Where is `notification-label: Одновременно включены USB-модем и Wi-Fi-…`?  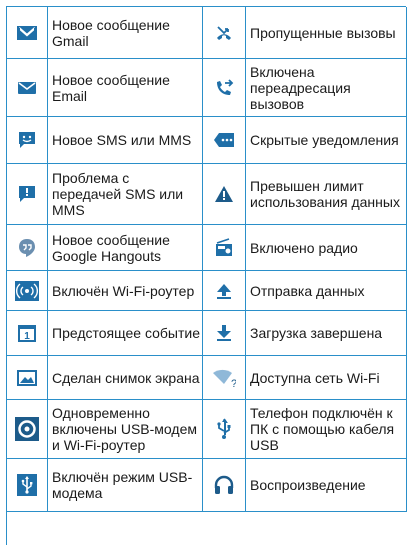
notification-label: Одновременно включены USB-модем и Wi-Fi-… is located at coordinates (125, 429).